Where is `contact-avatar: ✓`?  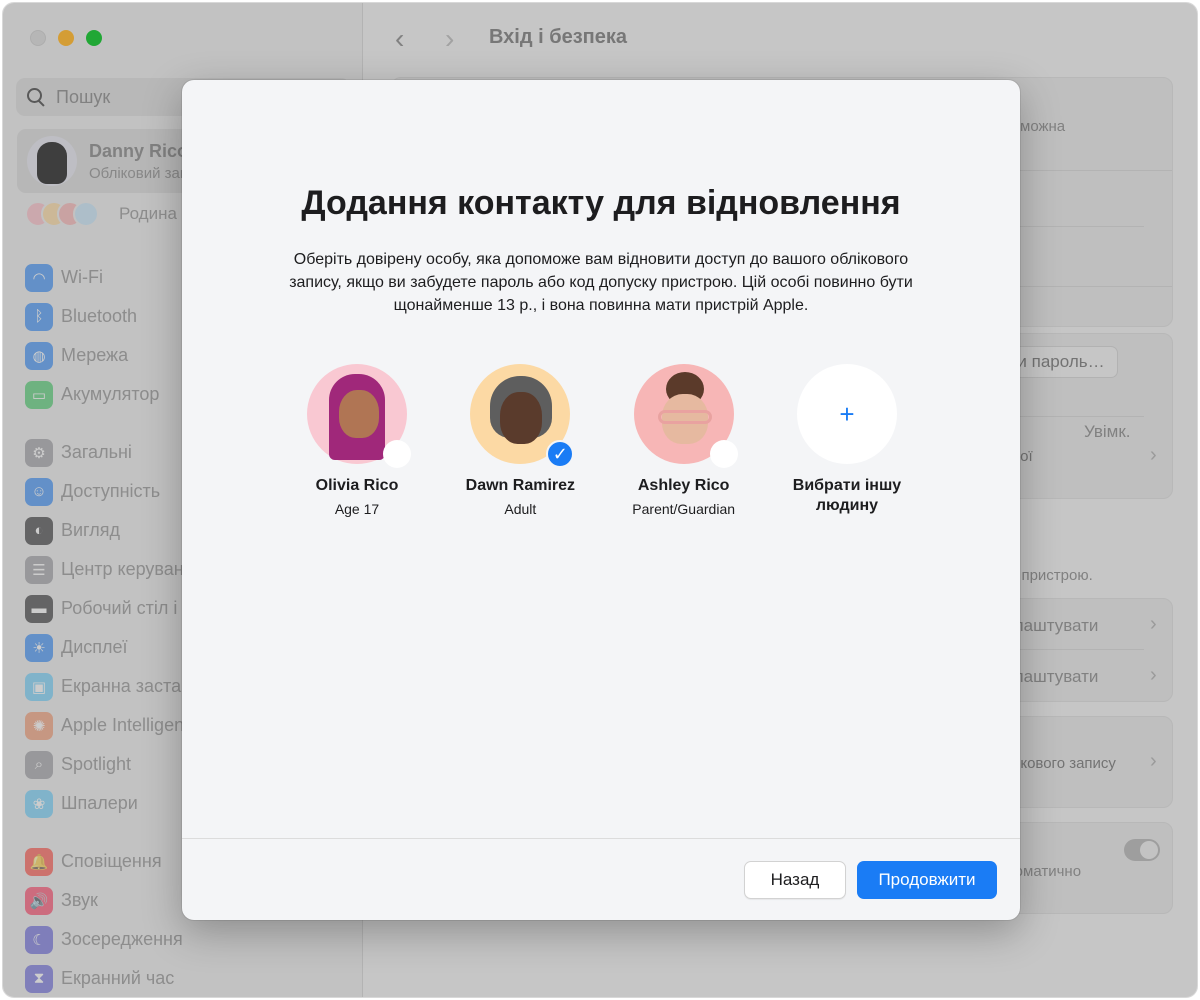
contact-avatar: ✓ is located at coordinates (522, 416).